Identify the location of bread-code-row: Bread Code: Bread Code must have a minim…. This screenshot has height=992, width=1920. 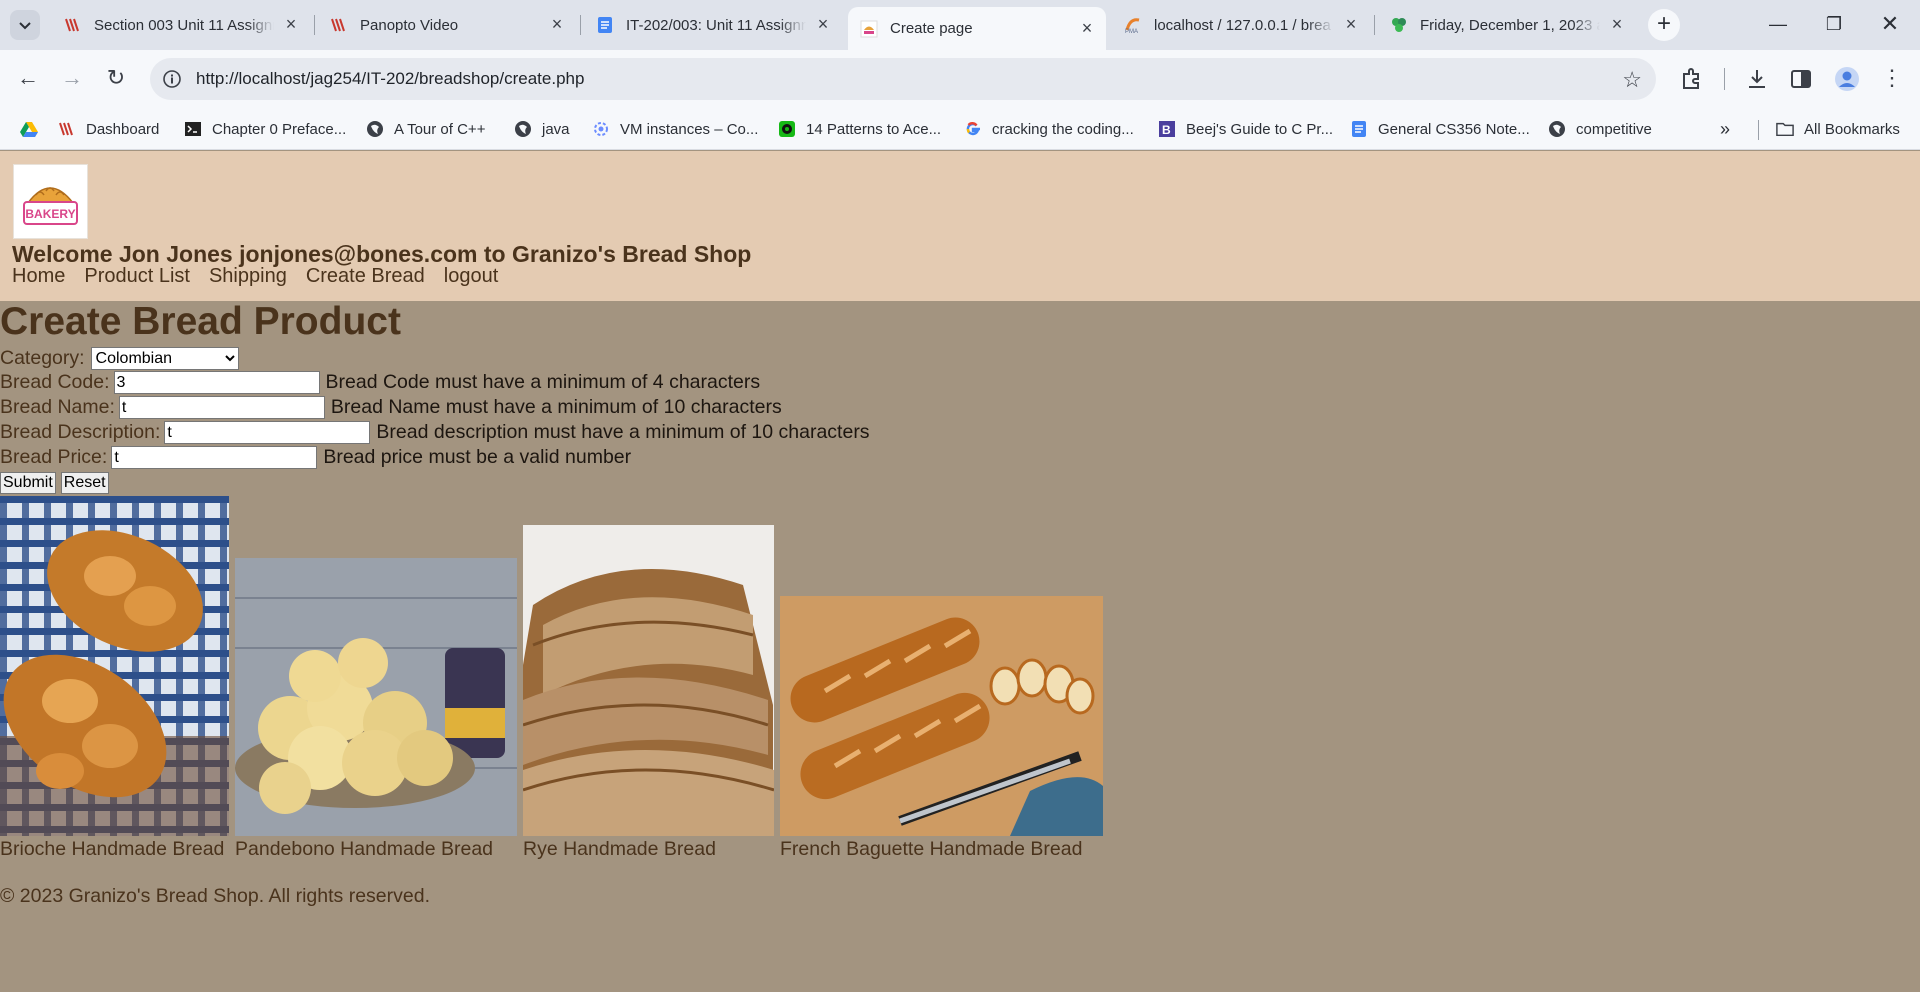
(380, 382).